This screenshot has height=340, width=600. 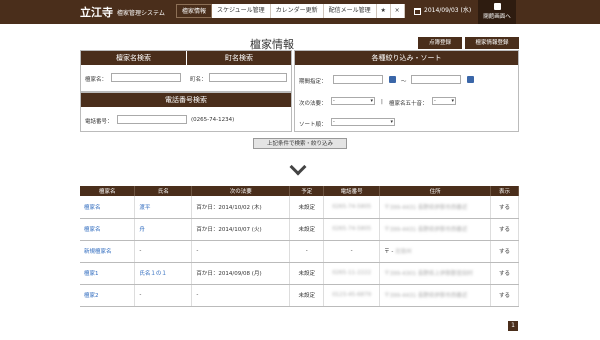 What do you see at coordinates (198, 80) in the screenshot?
I see `town-label: 町名：` at bounding box center [198, 80].